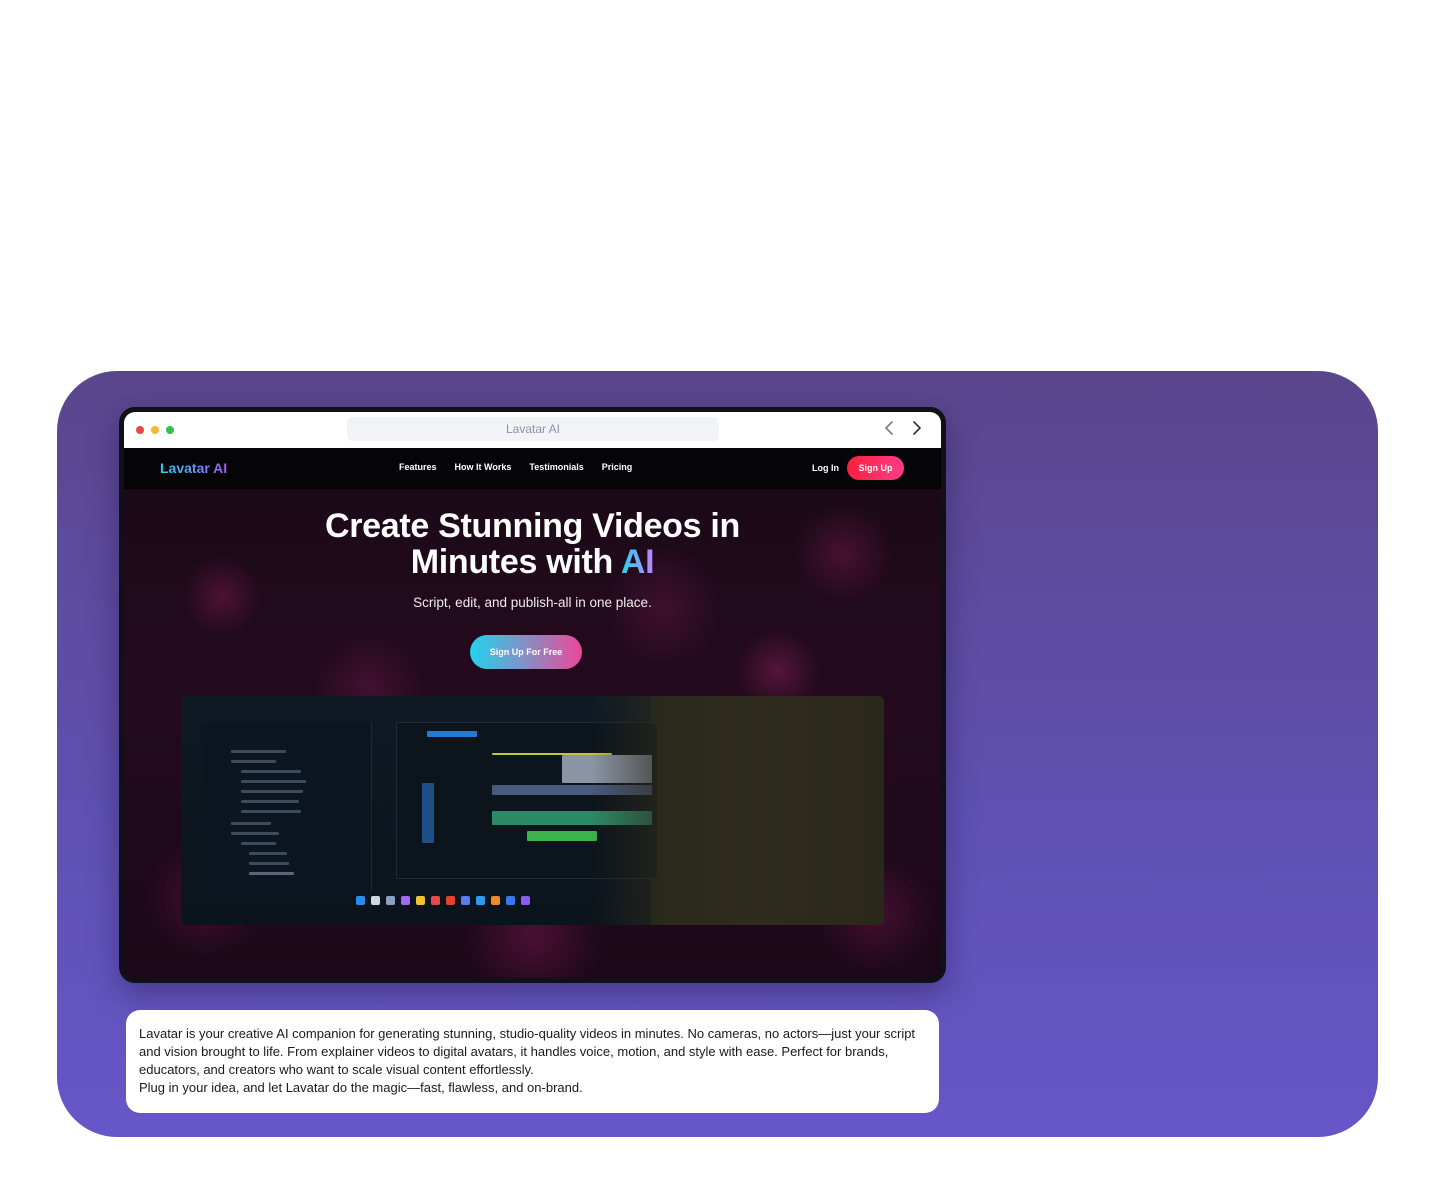 The width and height of the screenshot is (1440, 1199). Describe the element at coordinates (483, 467) in the screenshot. I see `nav-link-how-it-works: How It Works` at that location.